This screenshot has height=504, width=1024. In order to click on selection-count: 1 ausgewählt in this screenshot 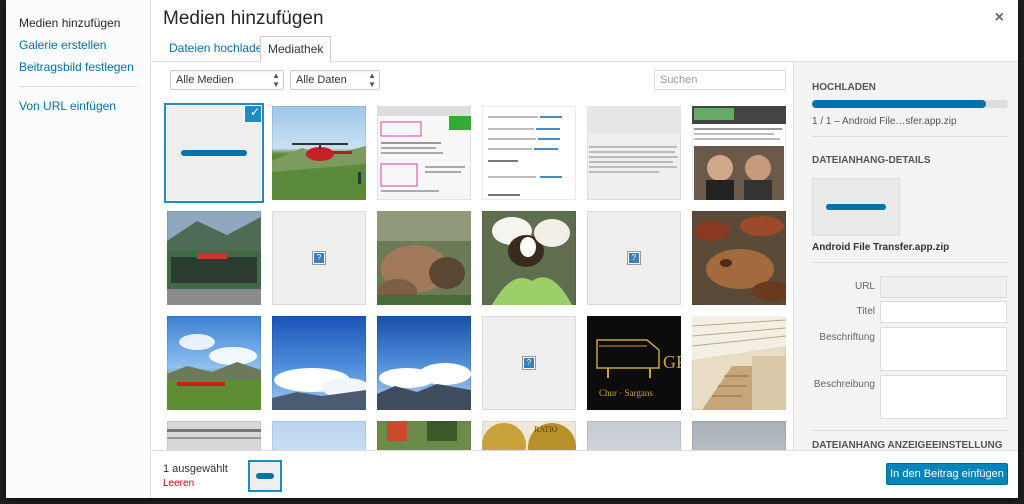, I will do `click(195, 469)`.